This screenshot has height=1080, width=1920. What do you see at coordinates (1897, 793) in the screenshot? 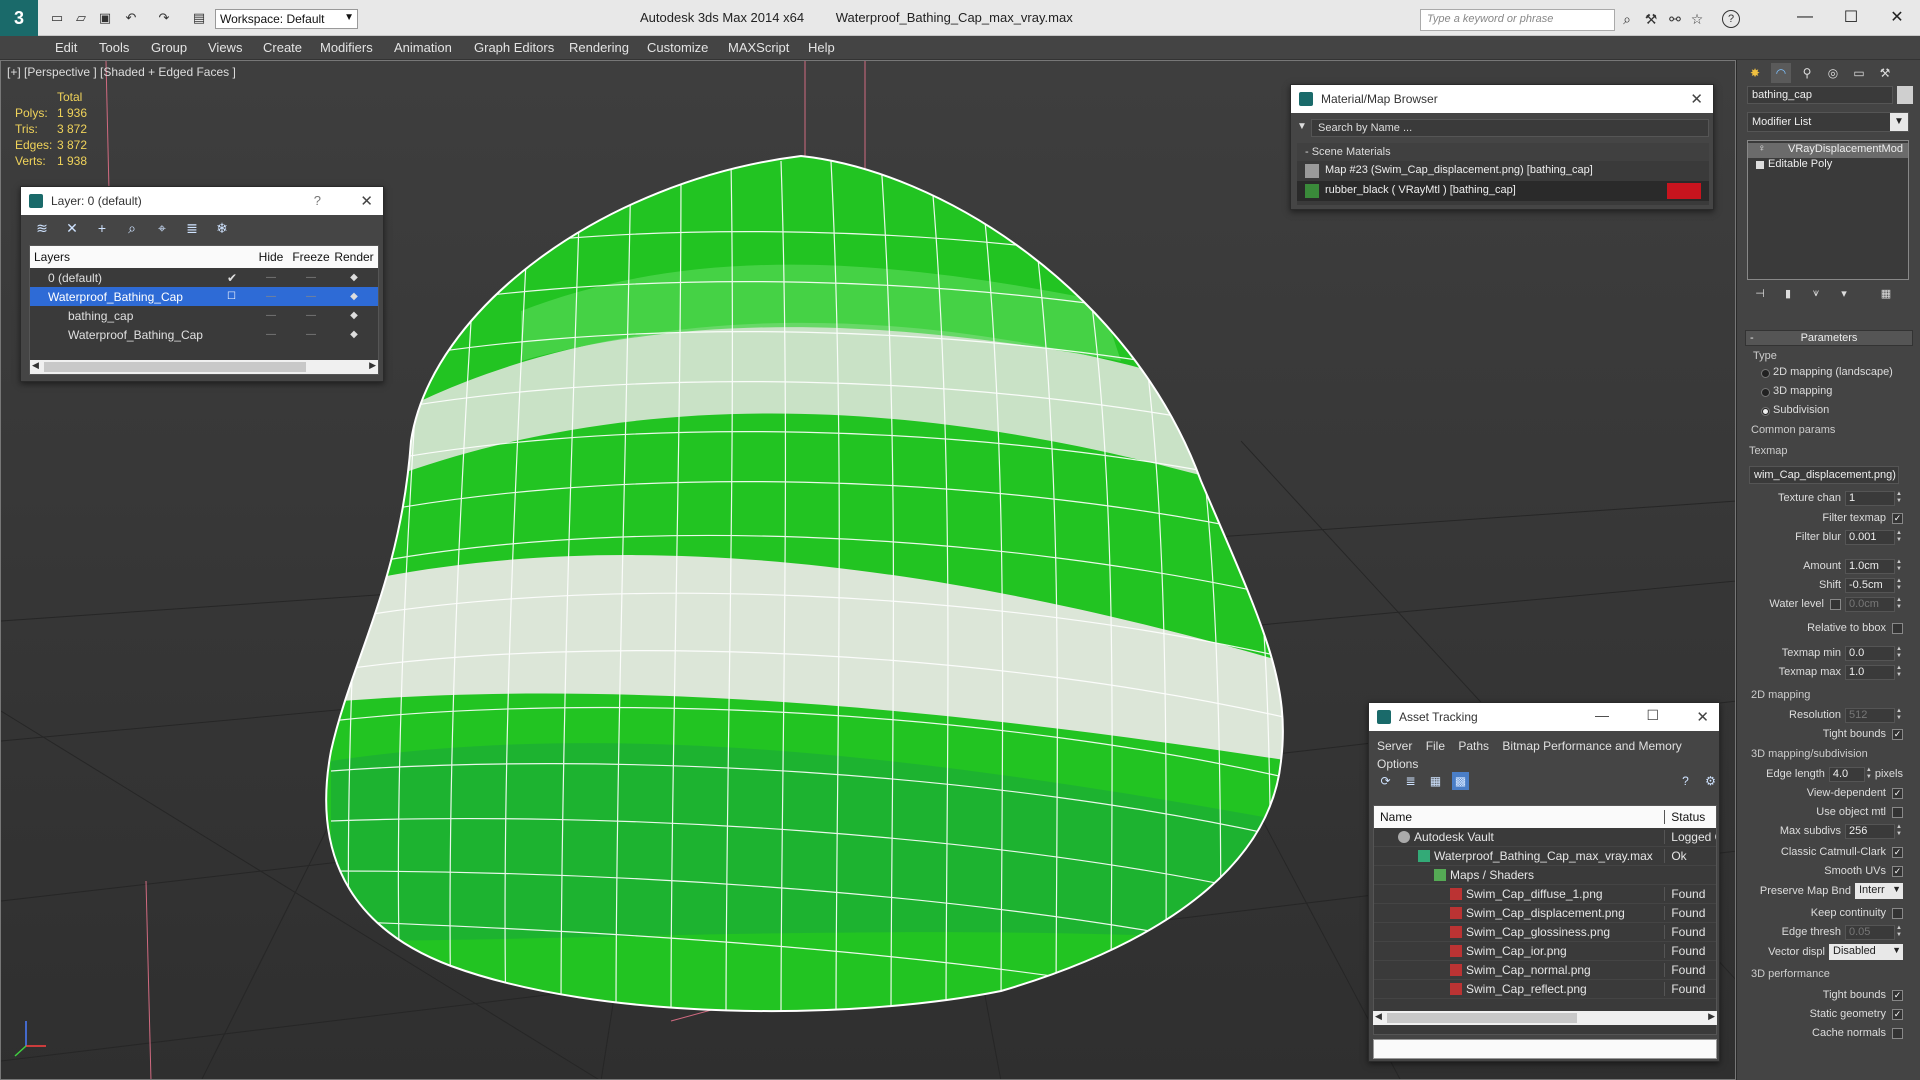
I see `view-dependent-checkbox: ✓` at bounding box center [1897, 793].